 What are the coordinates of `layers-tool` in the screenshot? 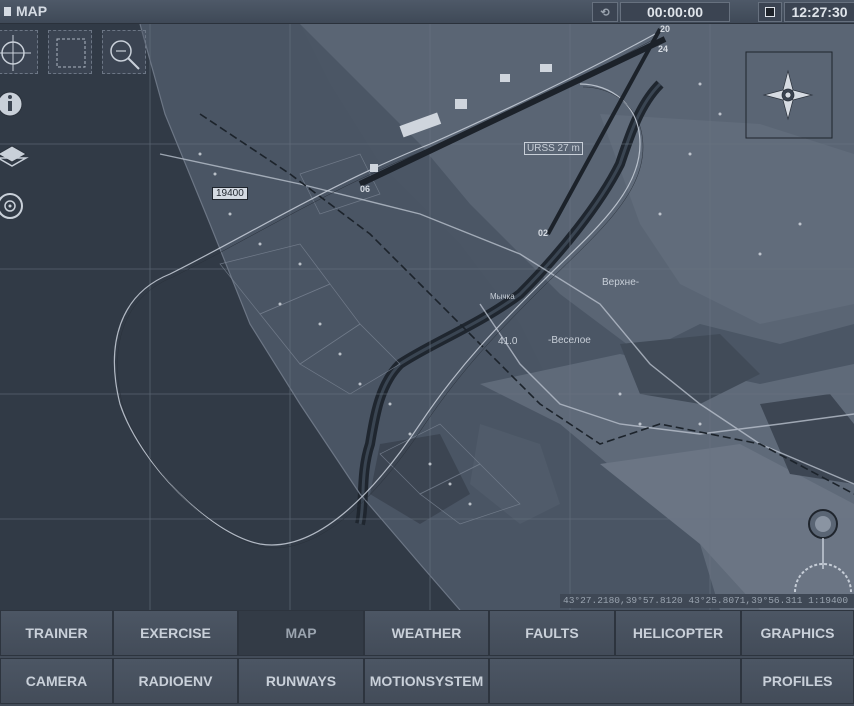 It's located at (15, 154).